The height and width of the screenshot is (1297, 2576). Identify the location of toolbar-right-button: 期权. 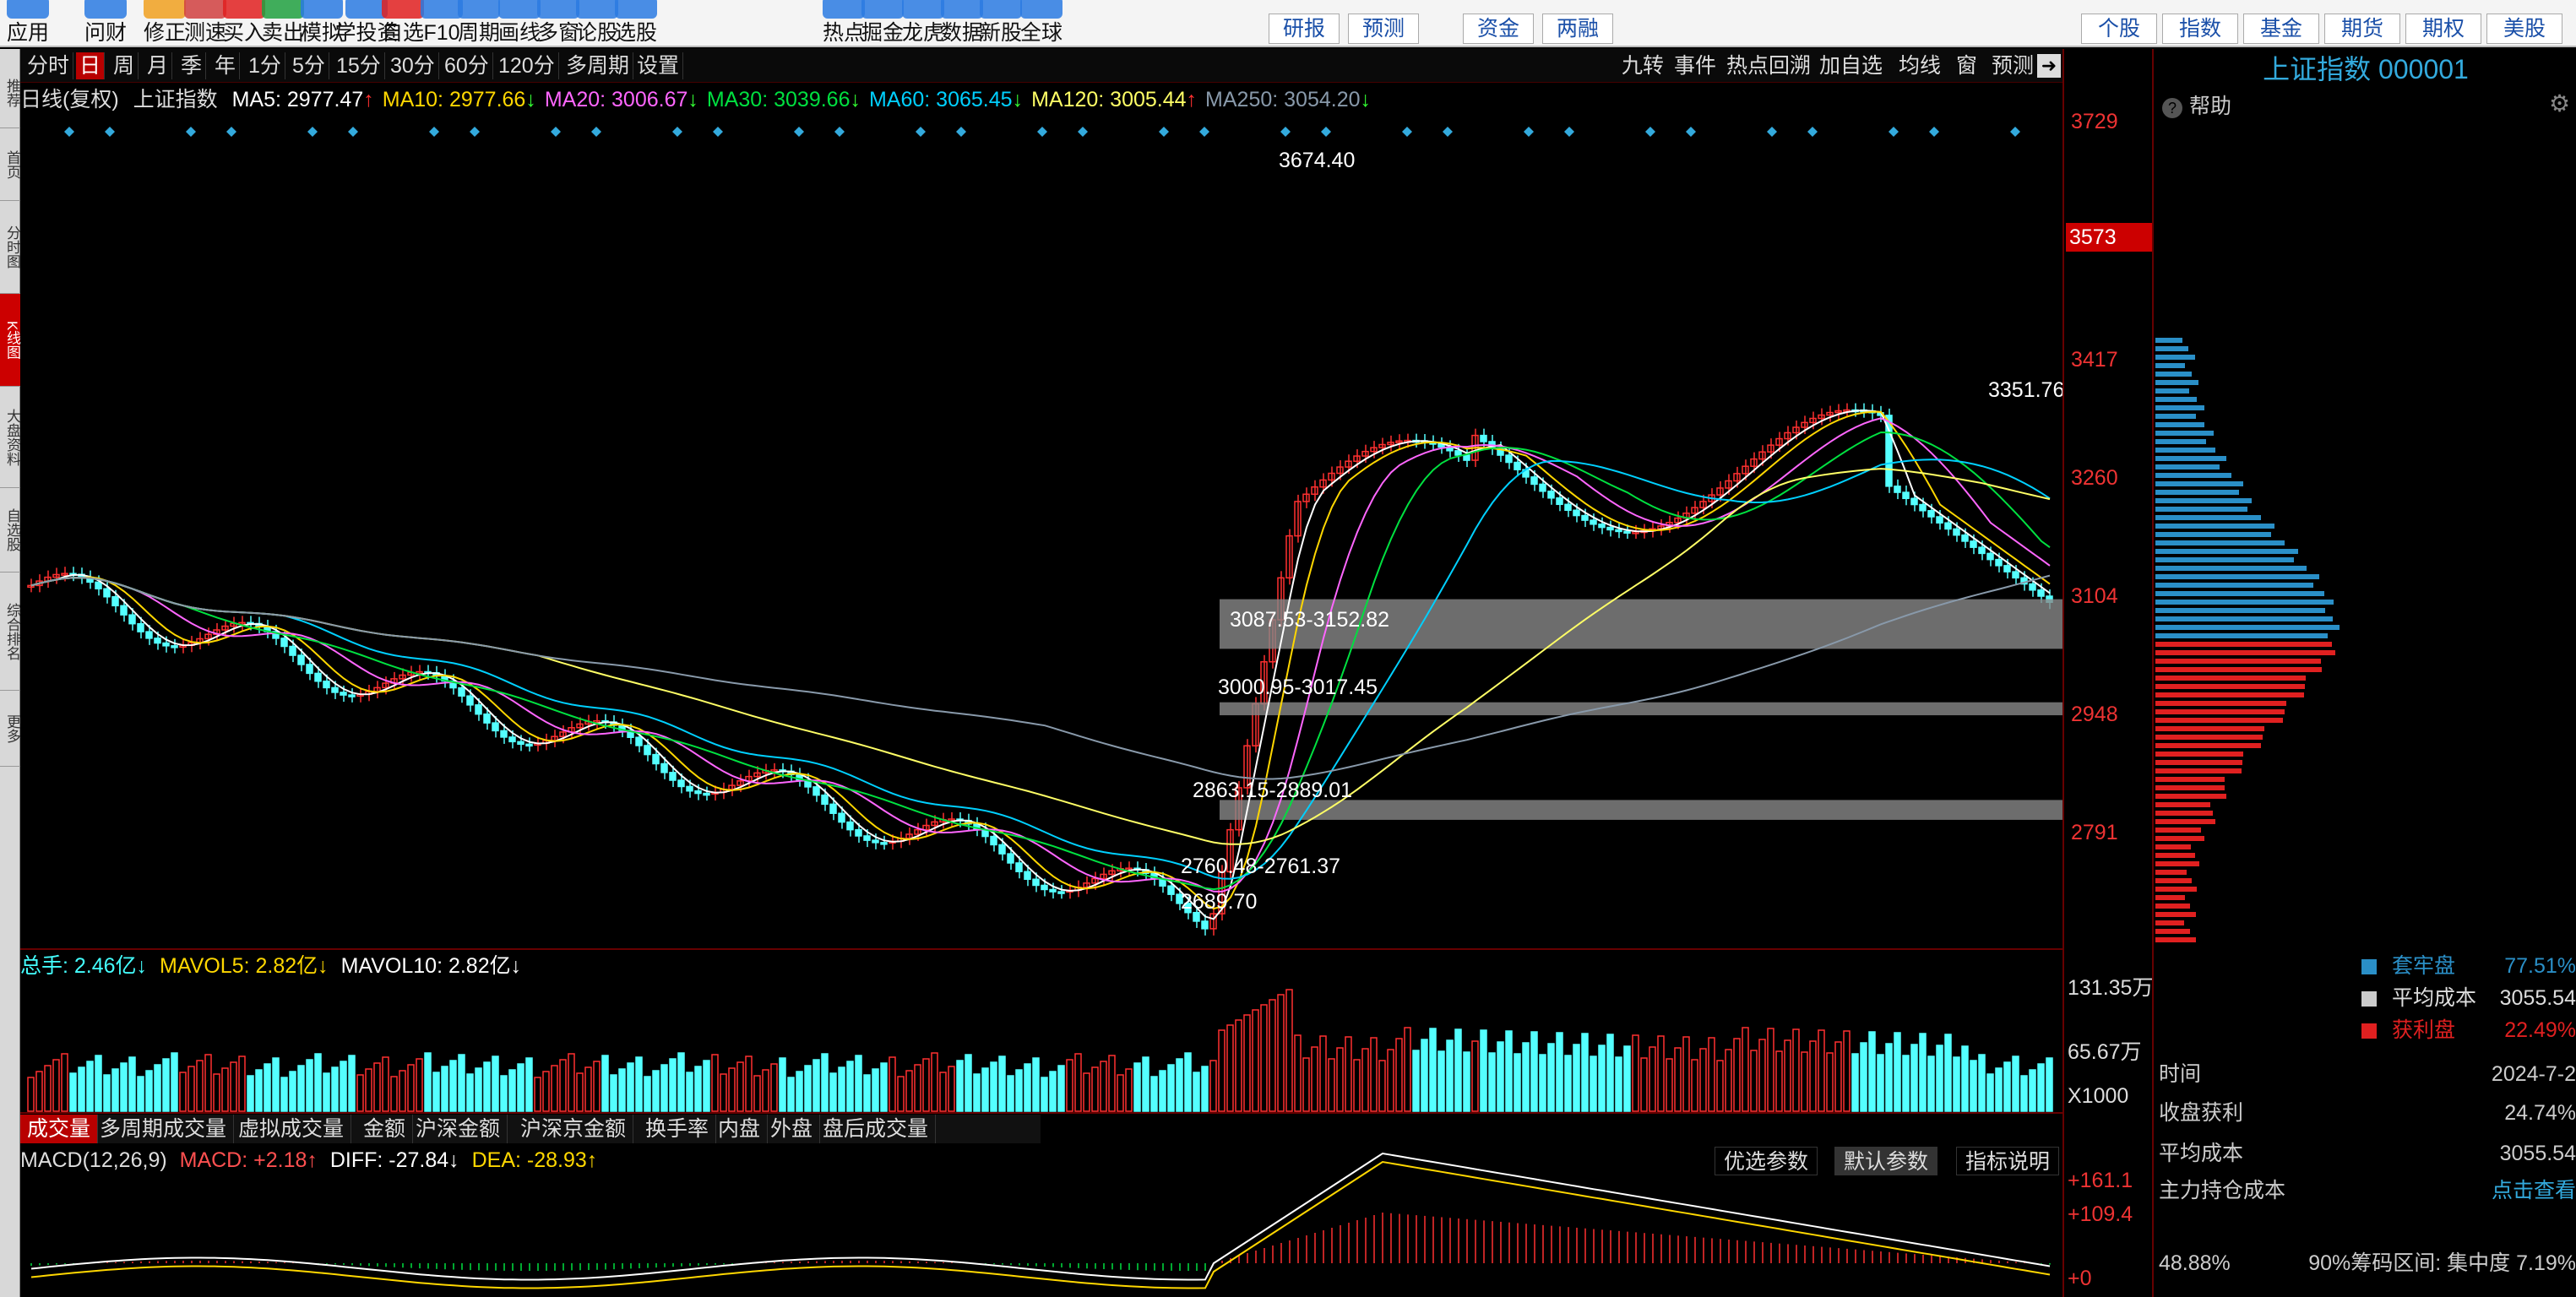
(2443, 29).